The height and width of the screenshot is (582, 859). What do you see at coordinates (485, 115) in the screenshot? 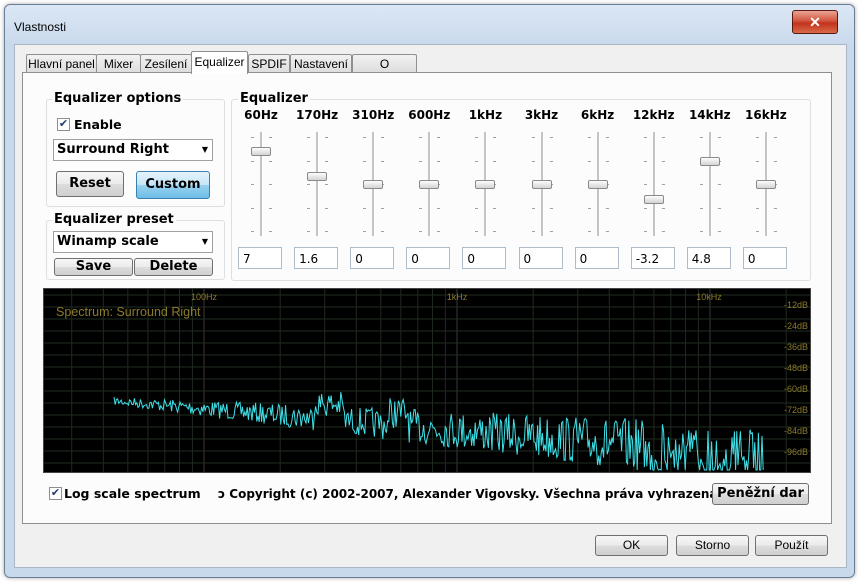
I see `band-freq-label: 1kHz` at bounding box center [485, 115].